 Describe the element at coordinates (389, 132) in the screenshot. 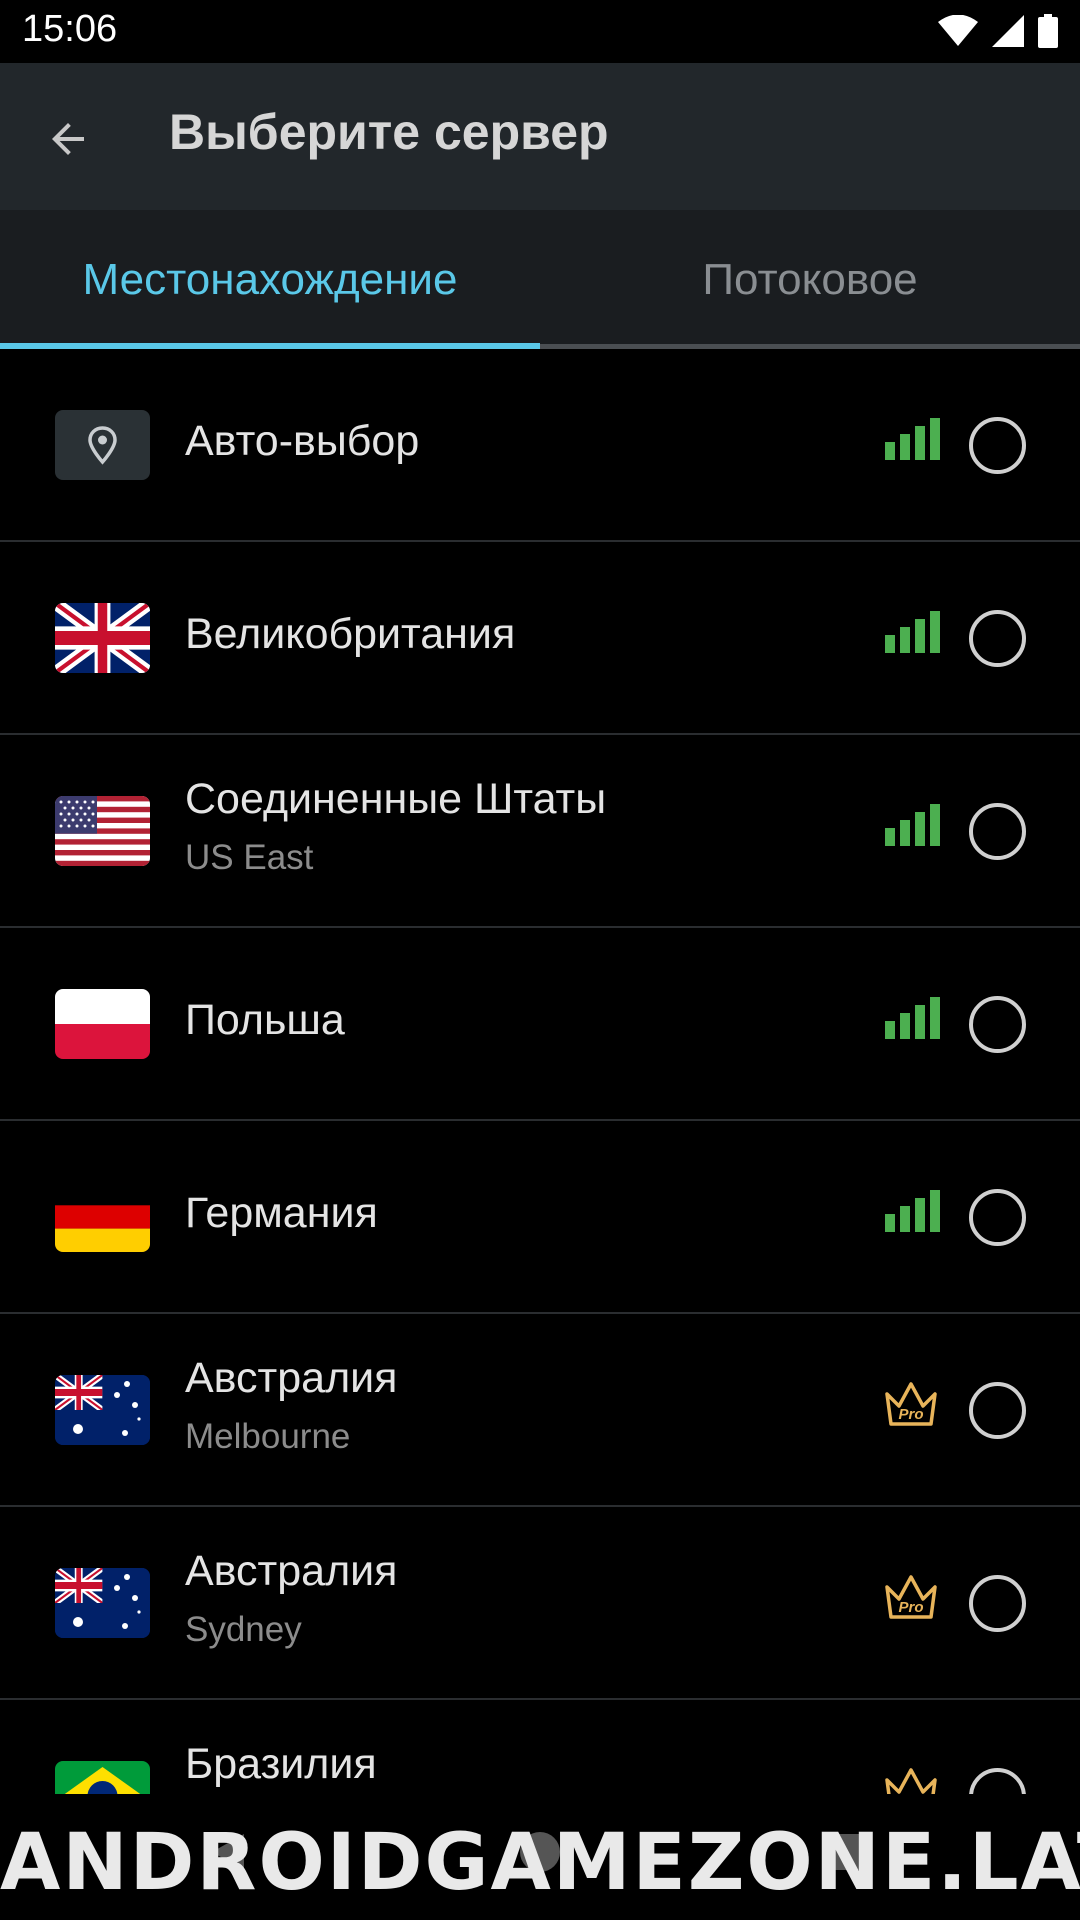

I see `page-title: Выберите сервер` at that location.